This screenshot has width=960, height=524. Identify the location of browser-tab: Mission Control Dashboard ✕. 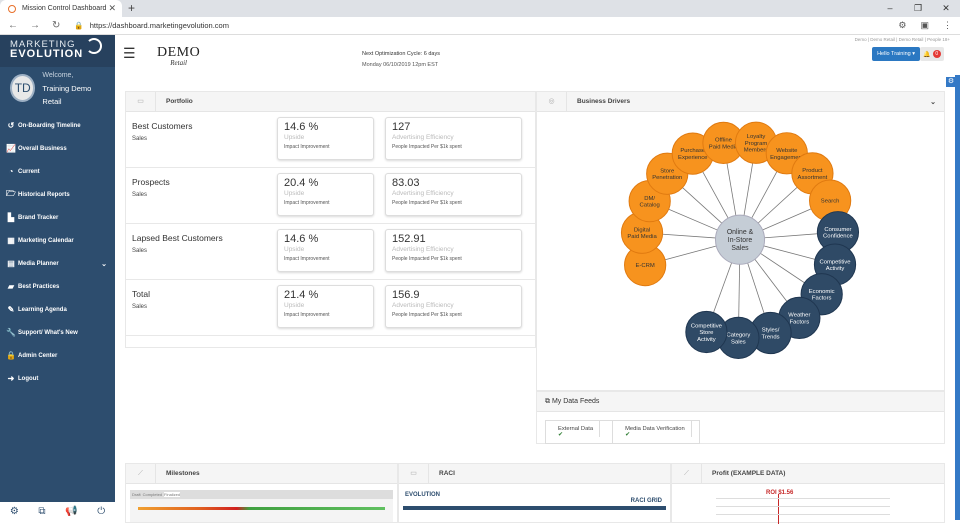
(61, 8).